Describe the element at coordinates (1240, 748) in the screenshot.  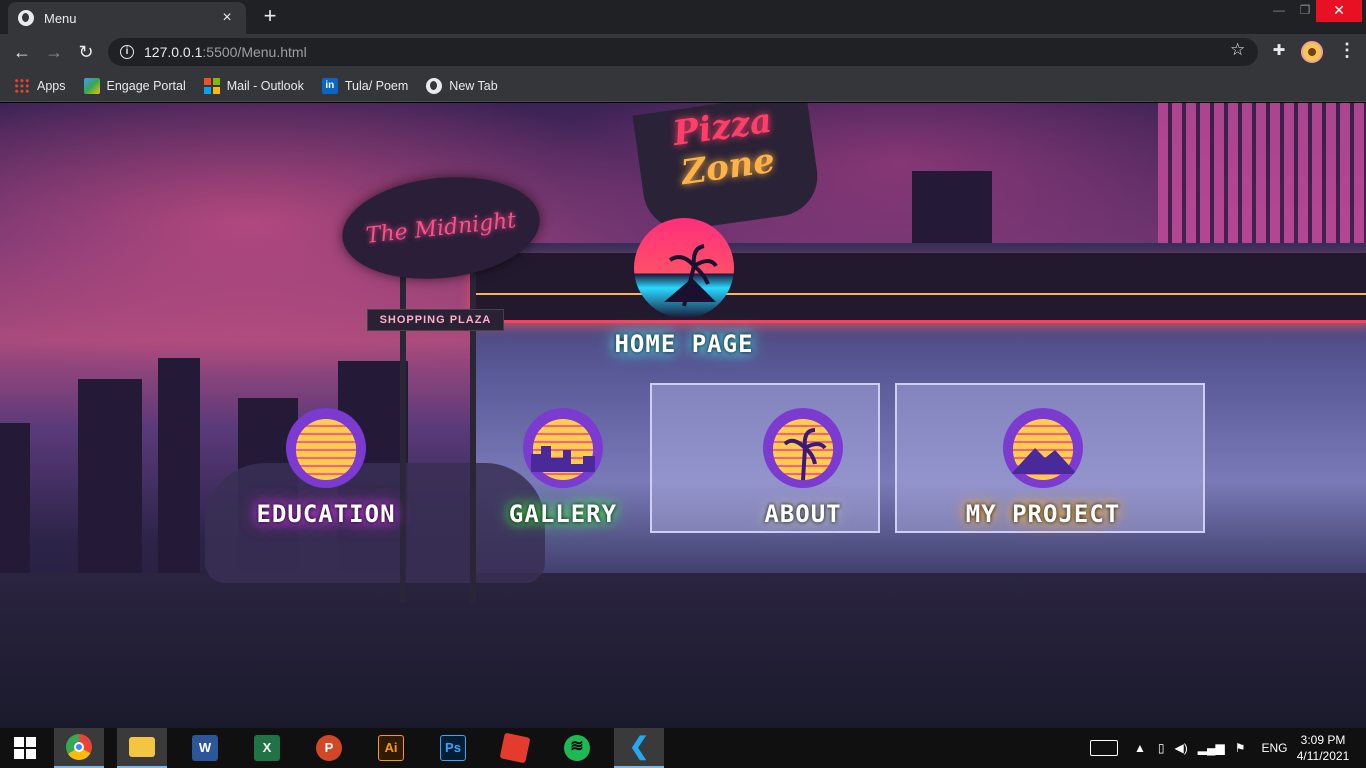
I see `flag-icon: ⚑` at that location.